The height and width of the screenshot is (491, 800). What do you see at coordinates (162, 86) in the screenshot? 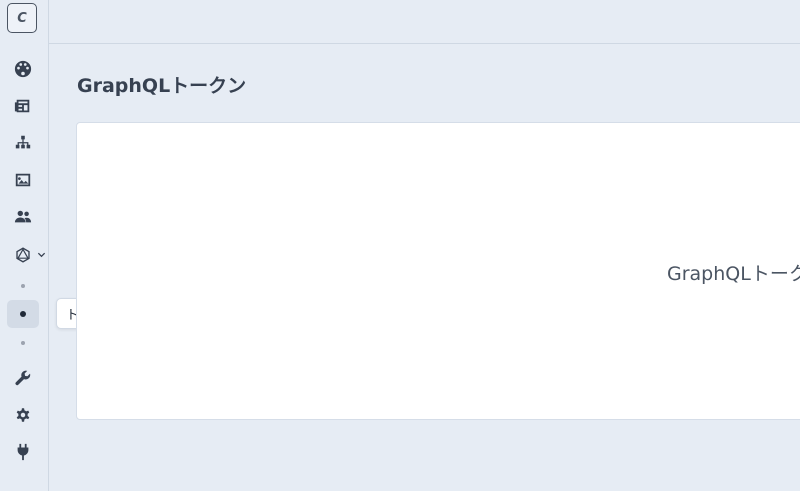
I see `page-title: GraphQLトークン` at bounding box center [162, 86].